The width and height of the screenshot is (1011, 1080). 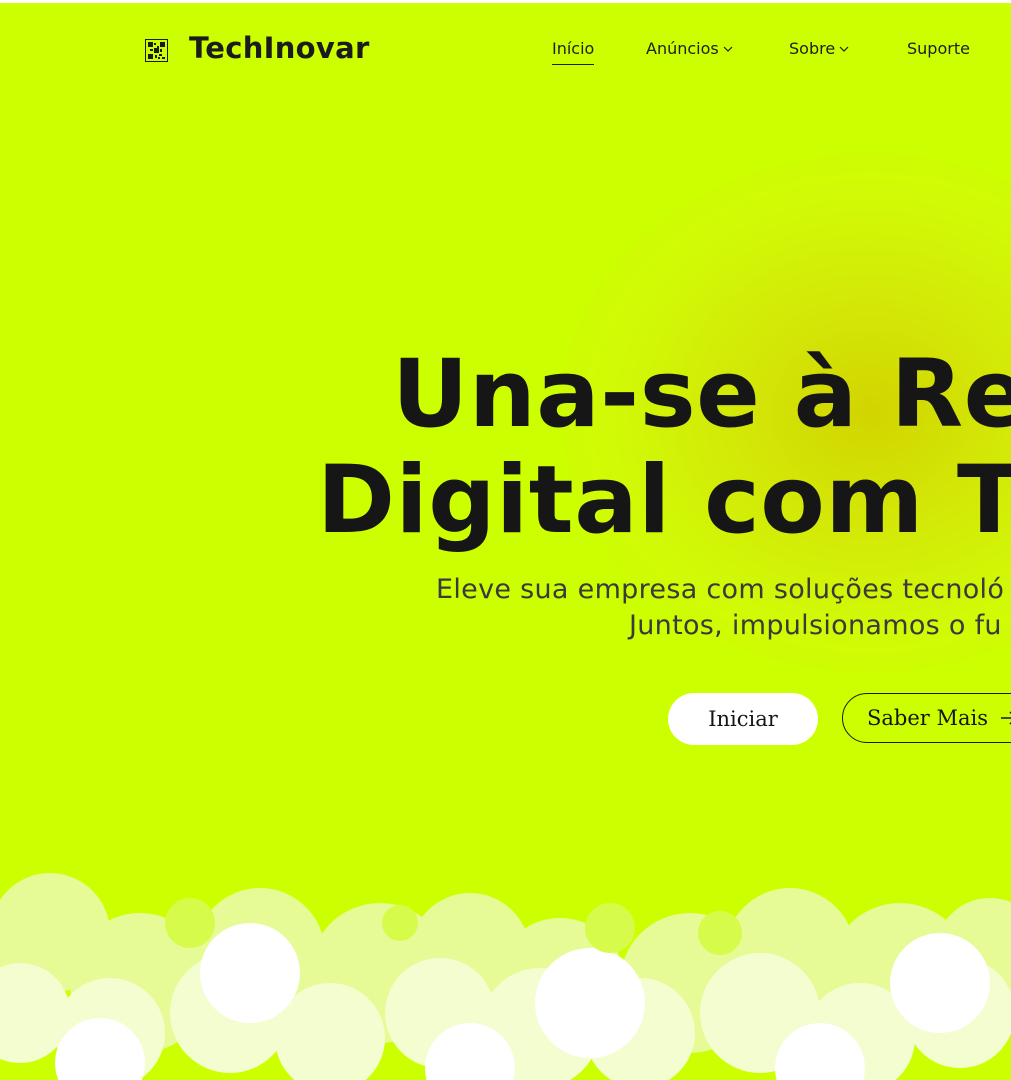 I want to click on nav-item-sobre: Sobre, so click(x=819, y=48).